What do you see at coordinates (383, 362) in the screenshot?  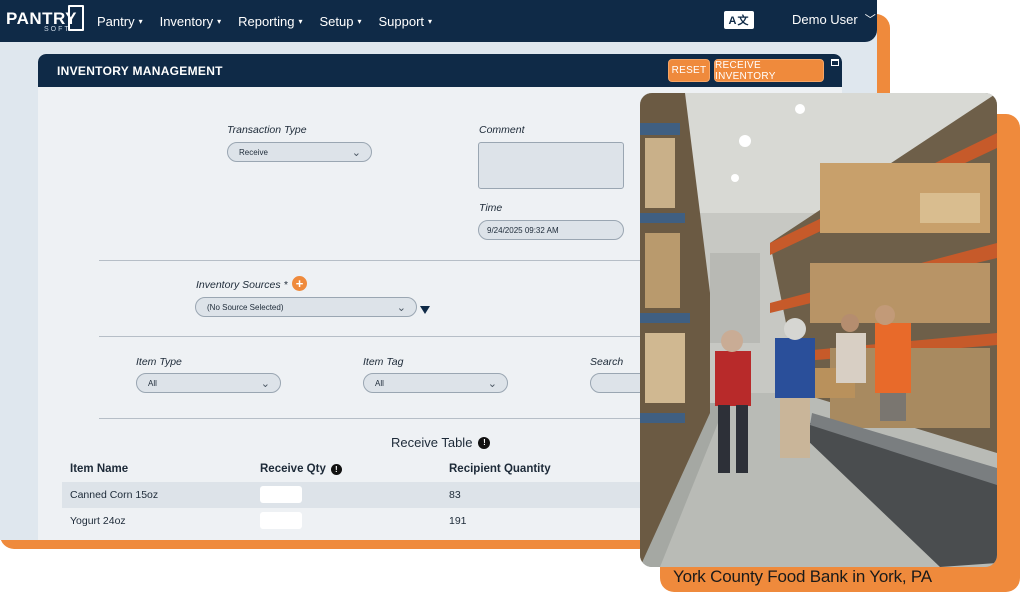 I see `item-tag-label: Item Tag` at bounding box center [383, 362].